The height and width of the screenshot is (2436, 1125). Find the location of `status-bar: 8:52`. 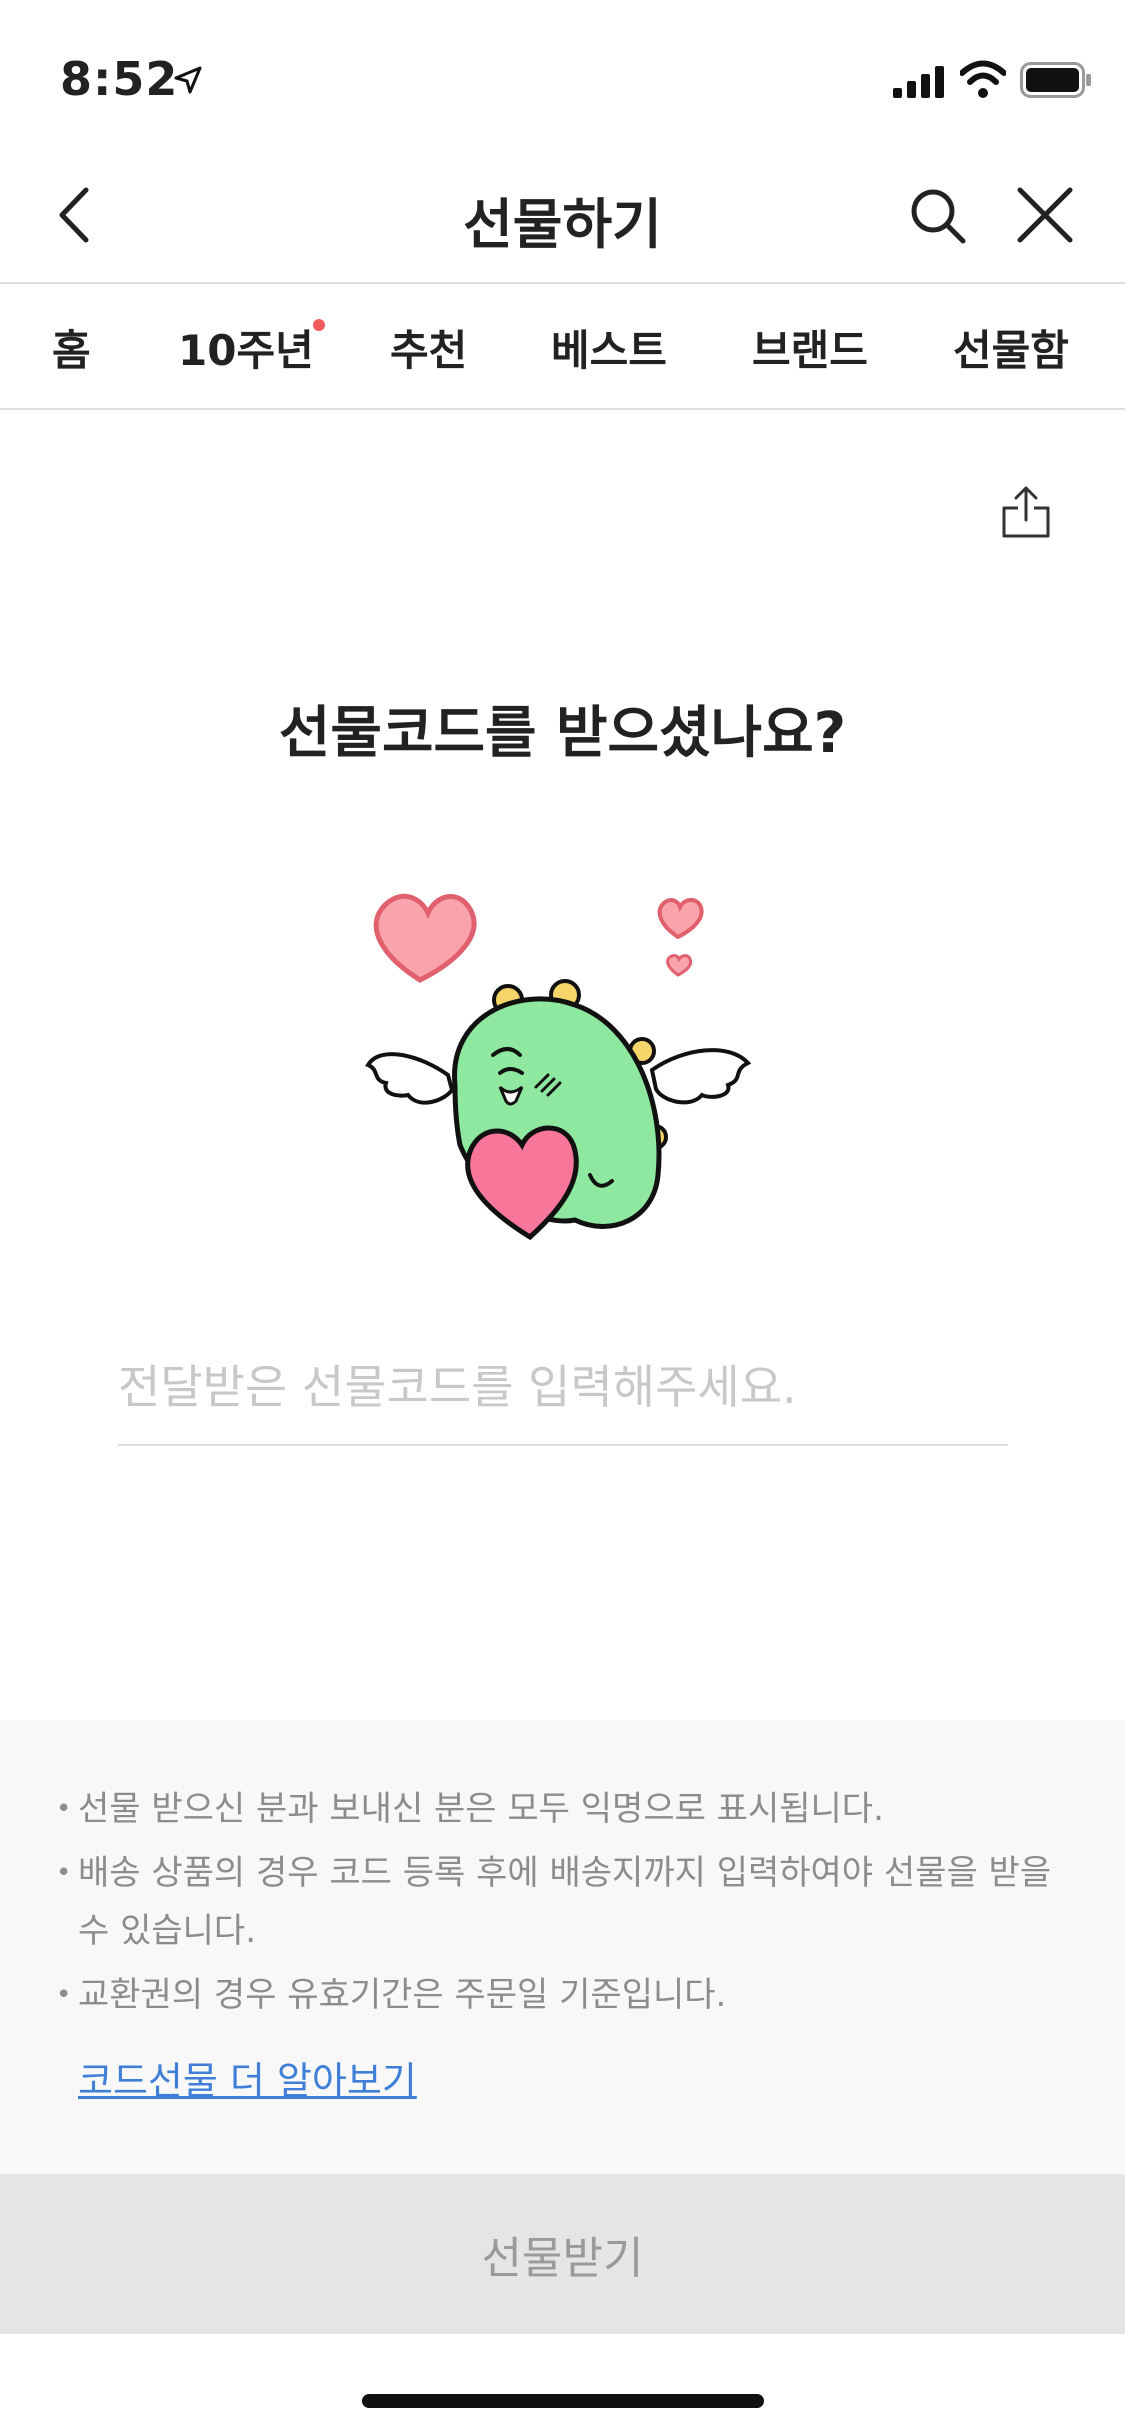

status-bar: 8:52 is located at coordinates (562, 75).